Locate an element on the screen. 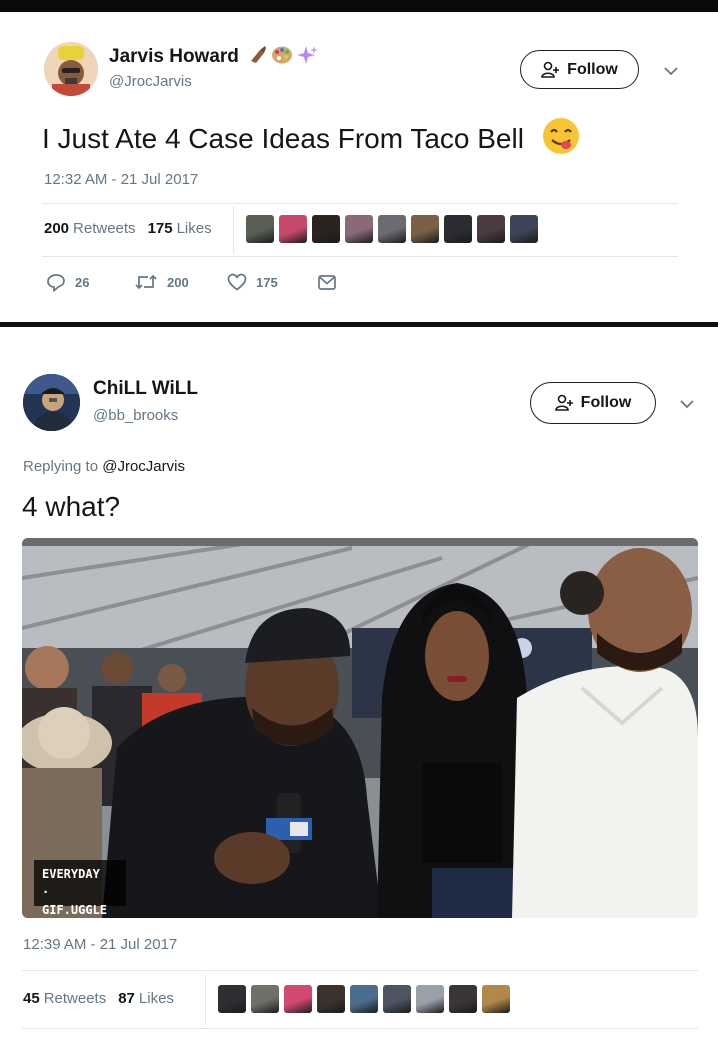 The height and width of the screenshot is (1042, 718). replying-to-prefix: Replying to is located at coordinates (61, 466).